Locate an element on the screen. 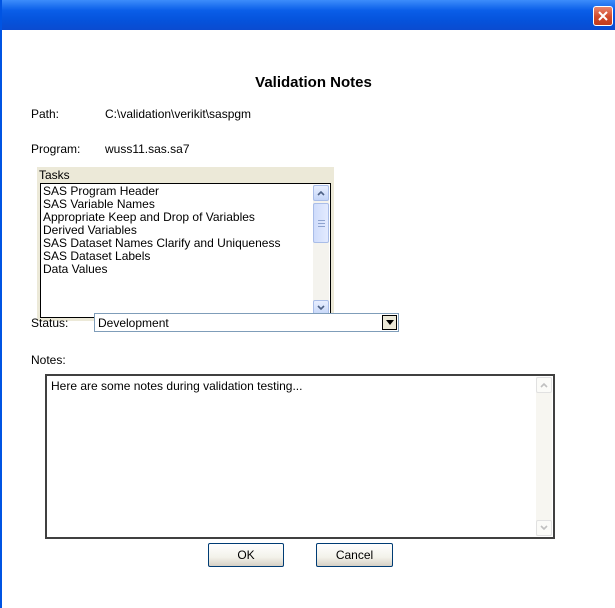 This screenshot has width=615, height=608. status-select: Development is located at coordinates (246, 322).